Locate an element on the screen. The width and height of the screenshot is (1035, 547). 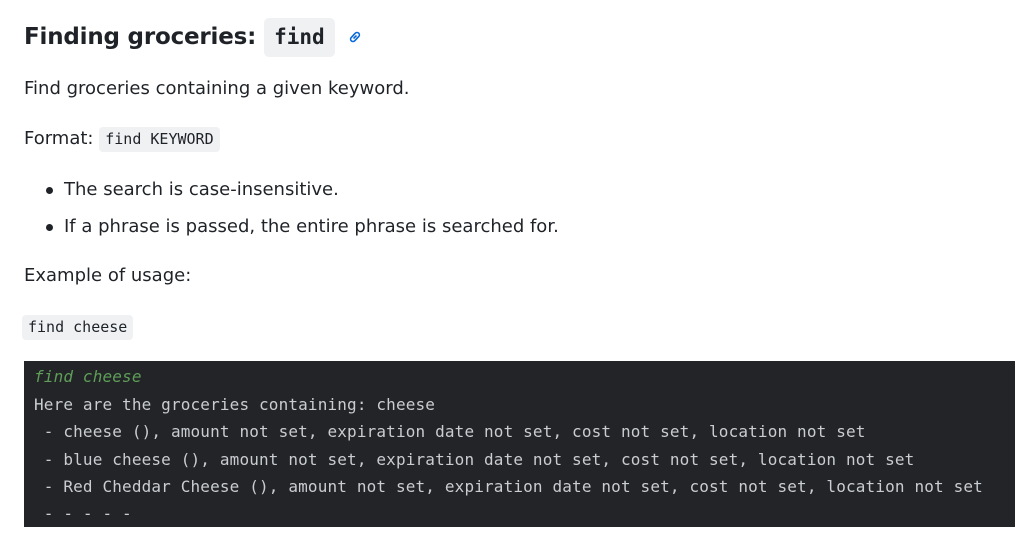
example-label: Example of usage: is located at coordinates (108, 275).